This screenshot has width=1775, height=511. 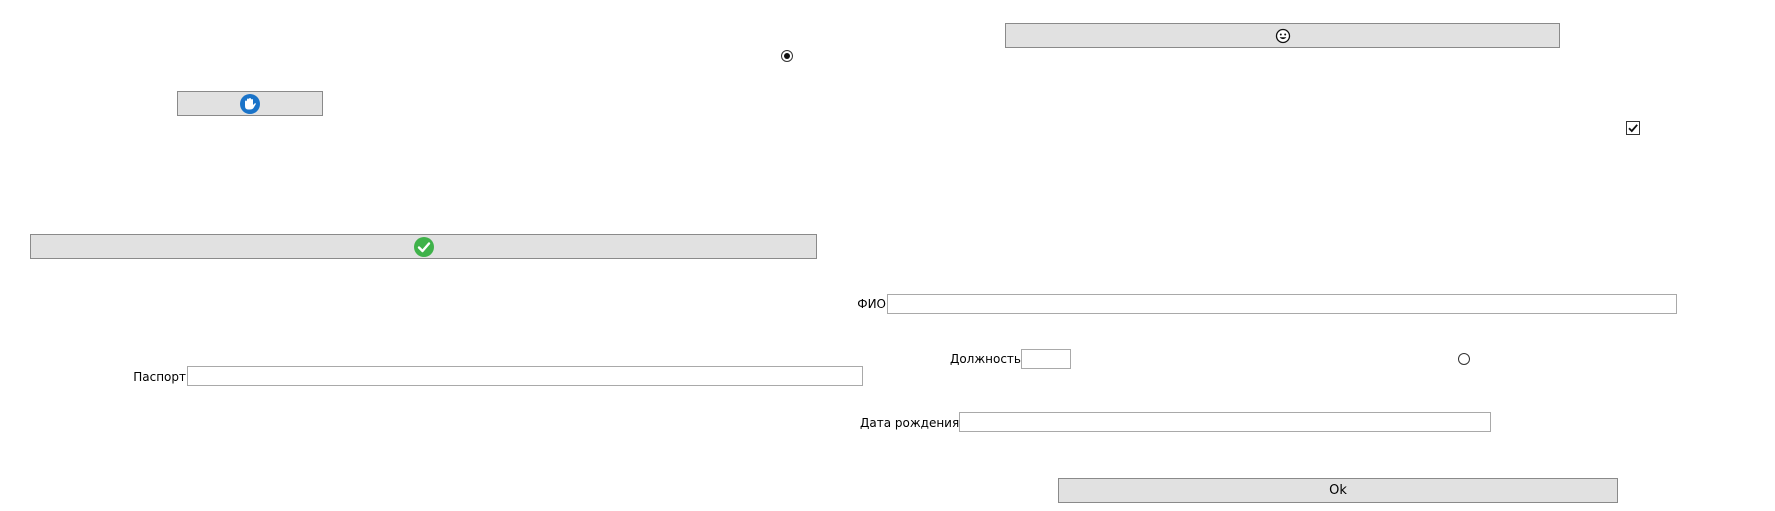 I want to click on checkbox, so click(x=1633, y=128).